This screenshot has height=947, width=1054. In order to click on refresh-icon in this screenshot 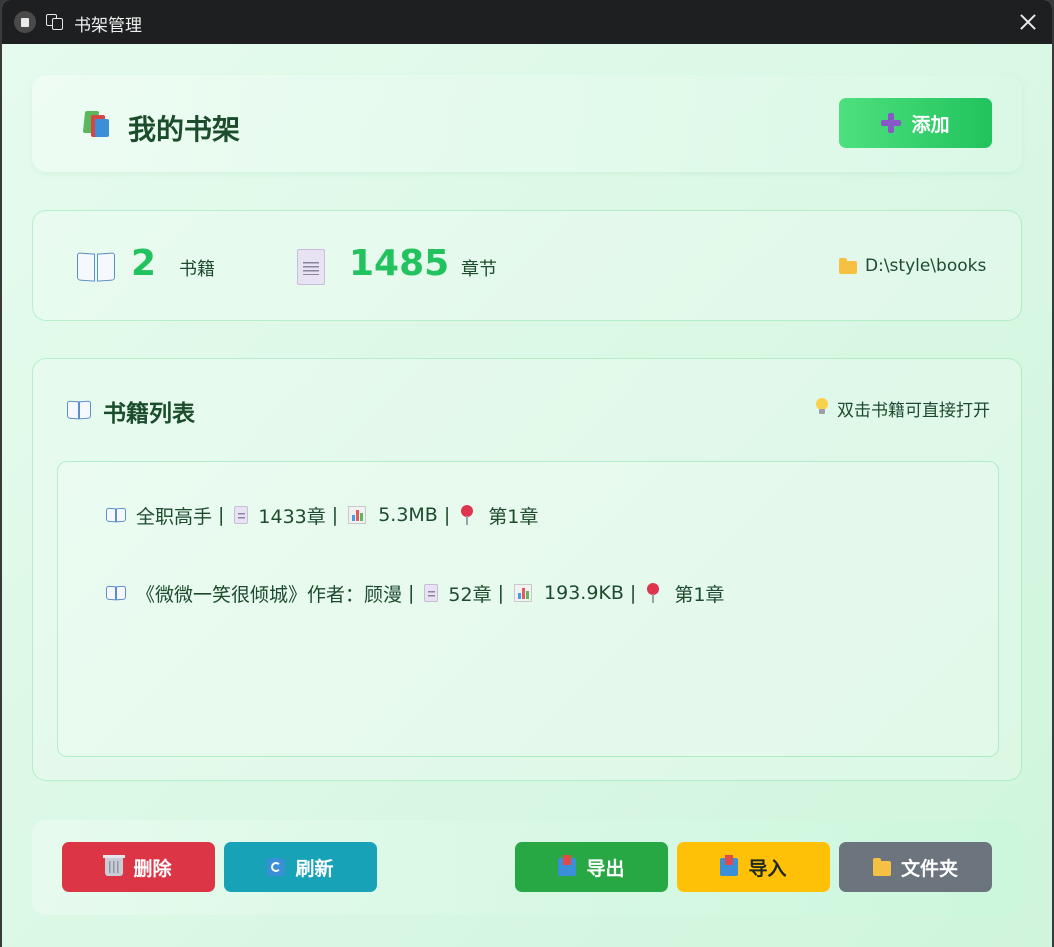, I will do `click(276, 867)`.